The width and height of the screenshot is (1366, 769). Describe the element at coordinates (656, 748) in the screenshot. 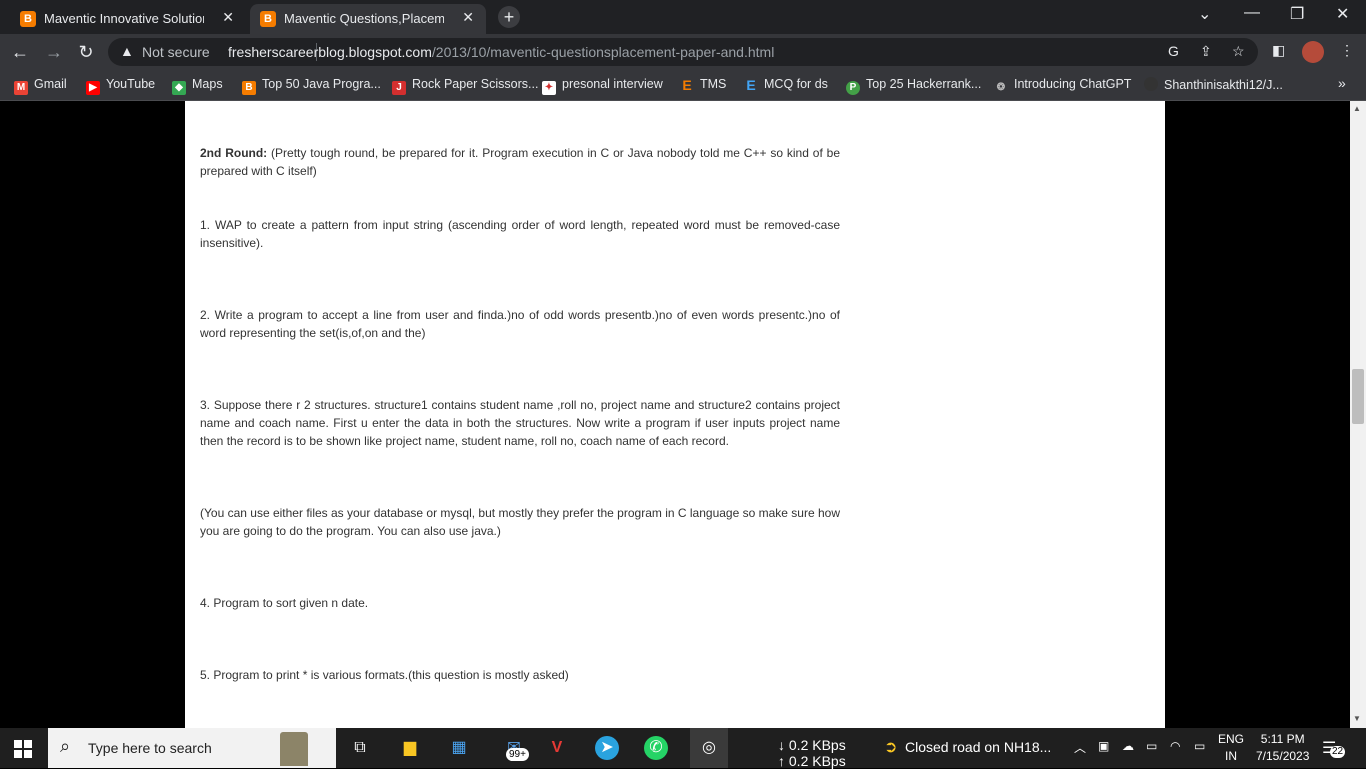

I see `whatsapp-icon: ✆` at that location.